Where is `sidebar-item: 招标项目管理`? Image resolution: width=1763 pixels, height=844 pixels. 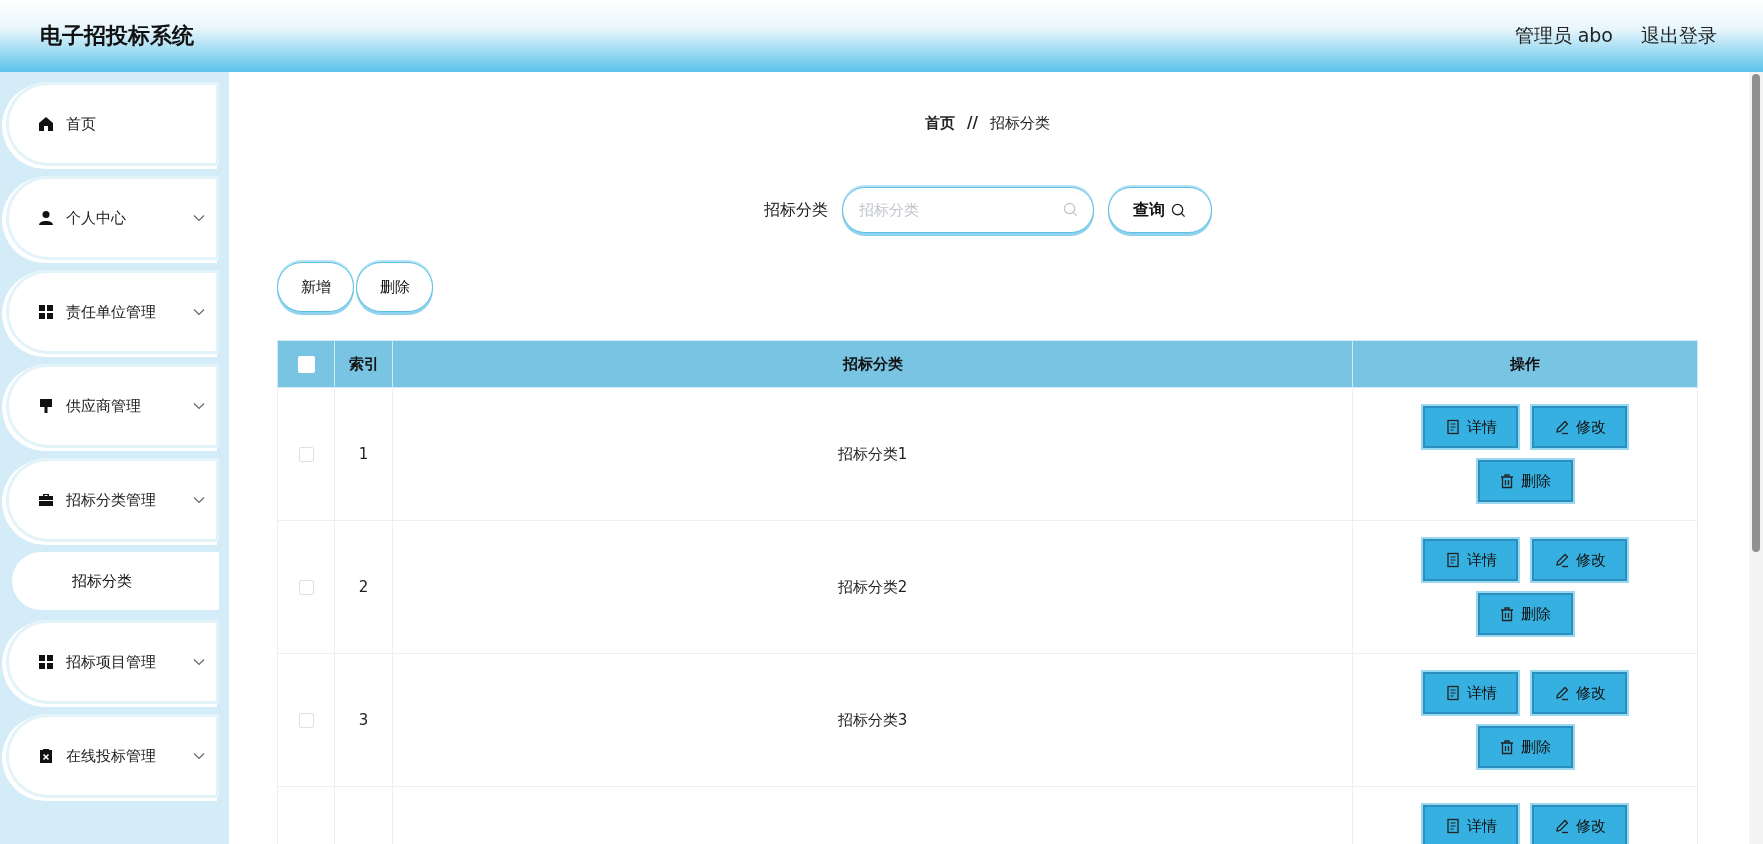
sidebar-item: 招标项目管理 is located at coordinates (112, 662).